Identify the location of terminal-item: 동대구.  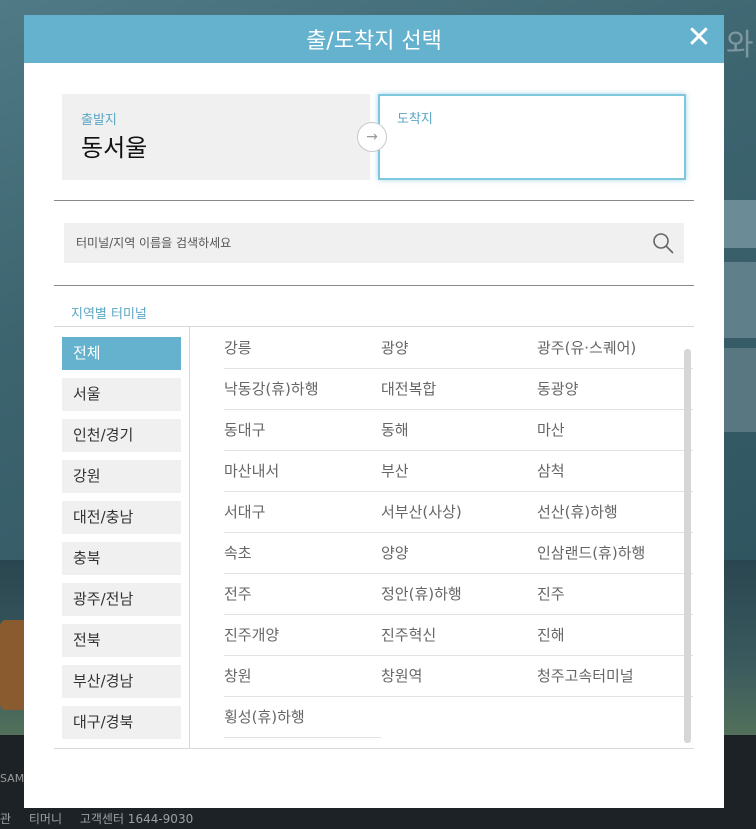
(244, 430).